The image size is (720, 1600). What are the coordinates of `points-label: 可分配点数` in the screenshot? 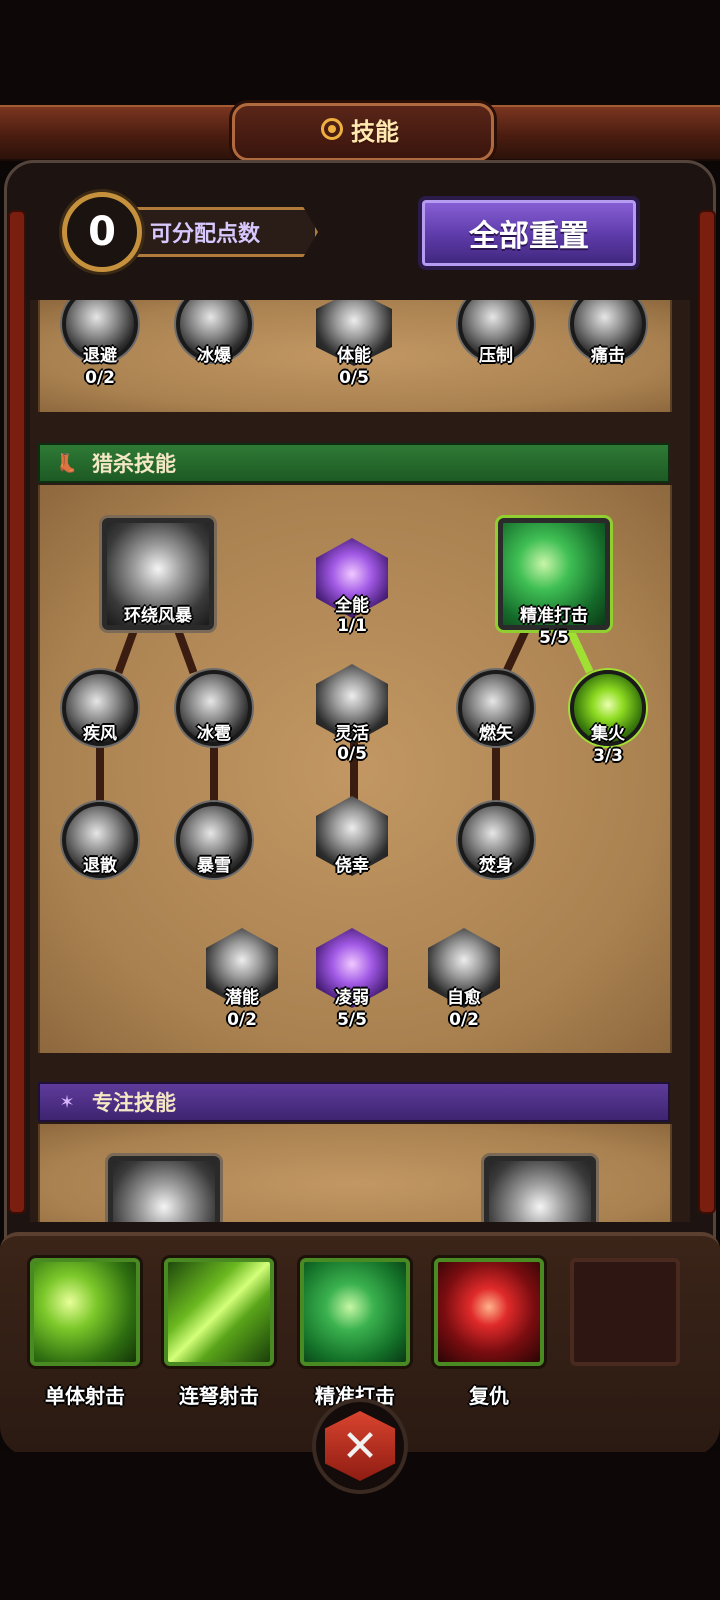 It's located at (205, 234).